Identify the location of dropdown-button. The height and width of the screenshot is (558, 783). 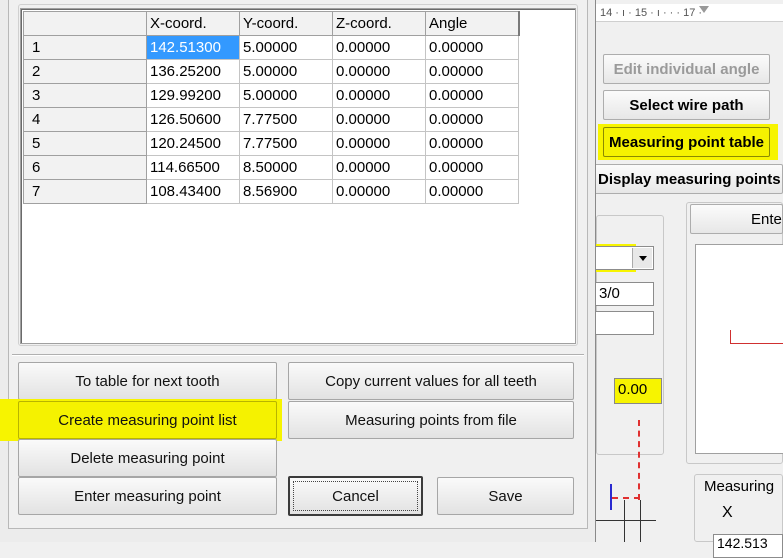
(642, 258).